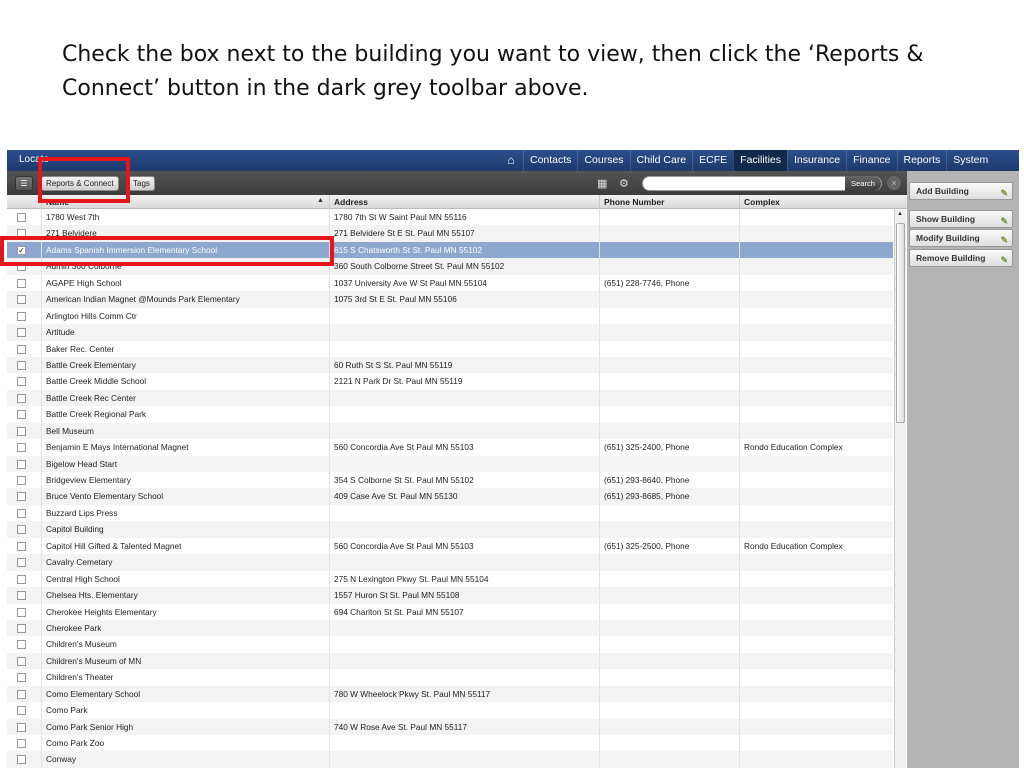  Describe the element at coordinates (450, 562) in the screenshot. I see `table-row: Cavalry Cemetary` at that location.